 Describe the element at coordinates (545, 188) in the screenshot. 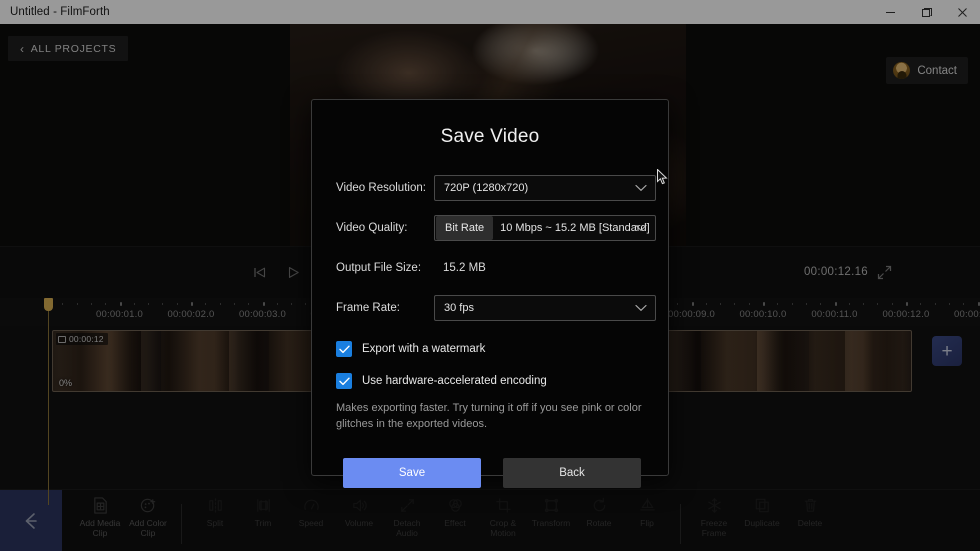

I see `resolution-select: 720P (1280x720)` at that location.